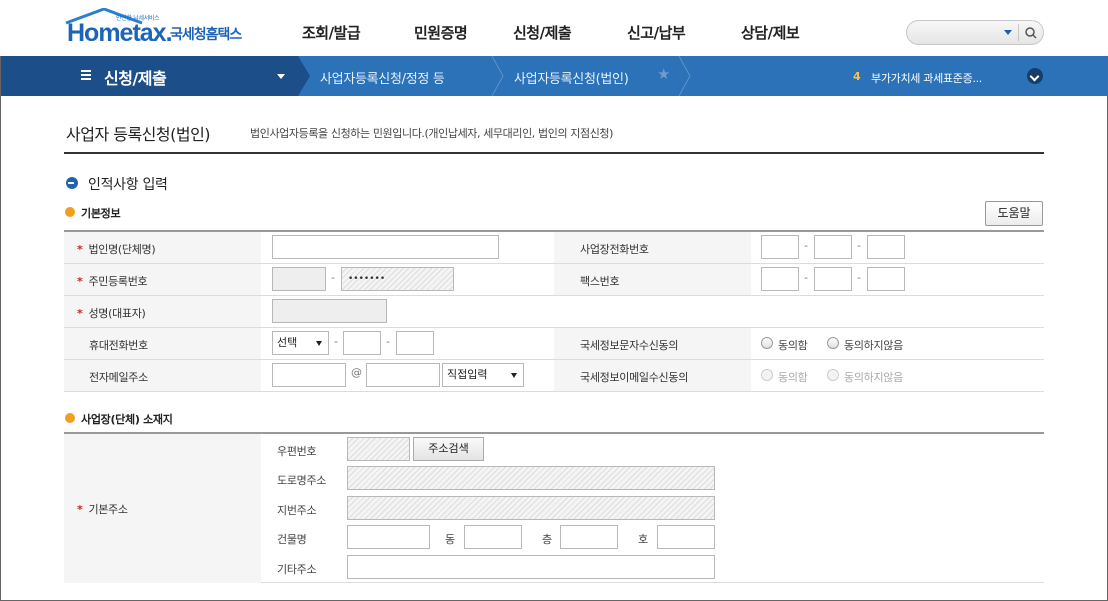  I want to click on email-label: 전자메일주소, so click(118, 377).